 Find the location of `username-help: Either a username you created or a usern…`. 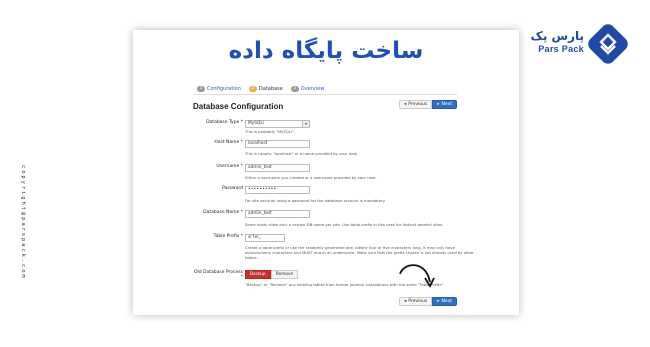

username-help: Either a username you created or a usern… is located at coordinates (311, 177).